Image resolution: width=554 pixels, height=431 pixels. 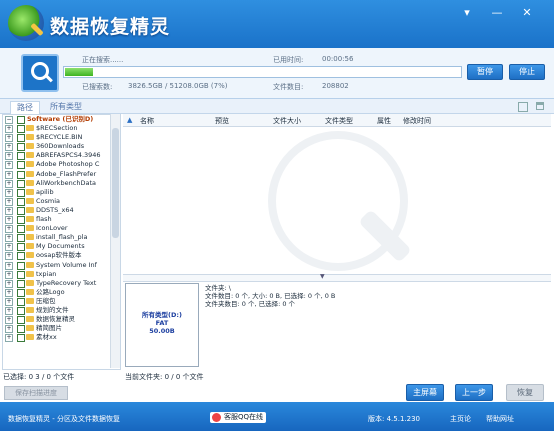 I want to click on recover-button: 恢复, so click(x=525, y=392).